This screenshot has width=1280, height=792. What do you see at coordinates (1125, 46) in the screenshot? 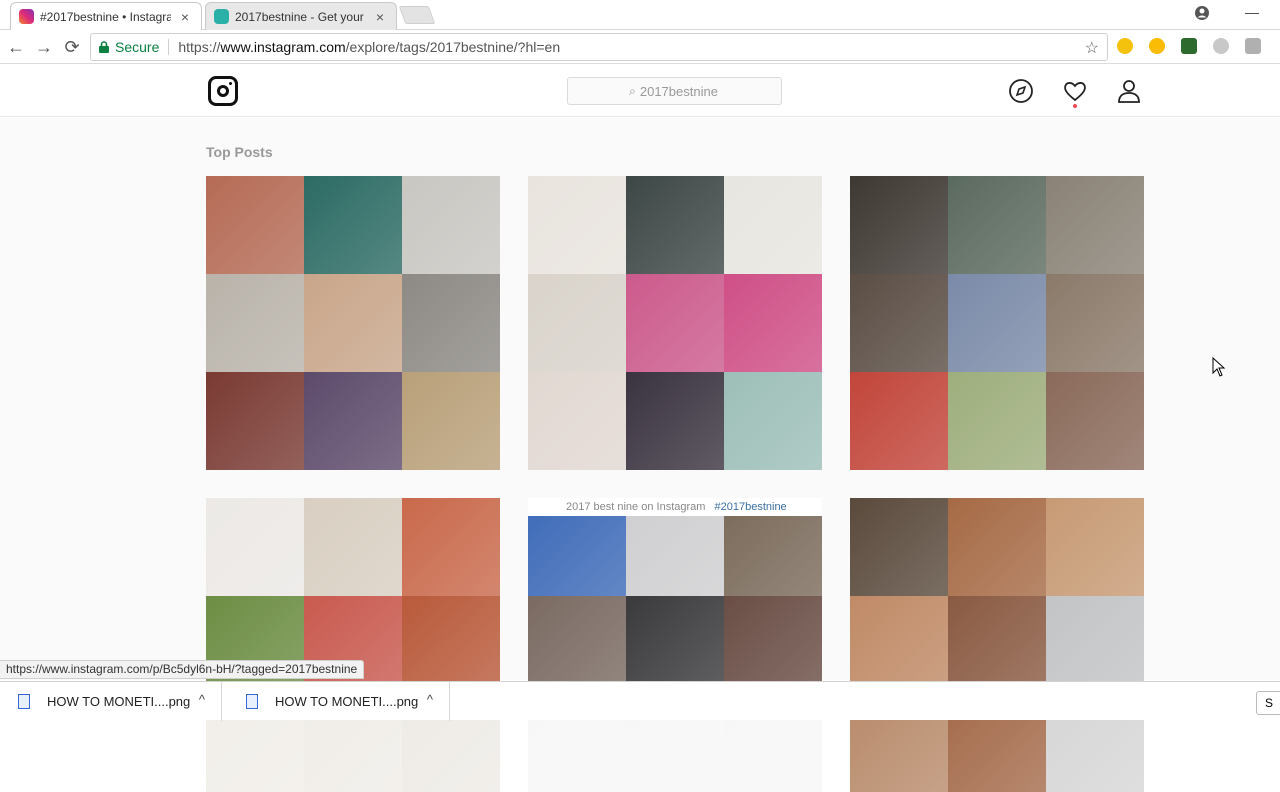
I see `extension-magnifier-icon` at bounding box center [1125, 46].